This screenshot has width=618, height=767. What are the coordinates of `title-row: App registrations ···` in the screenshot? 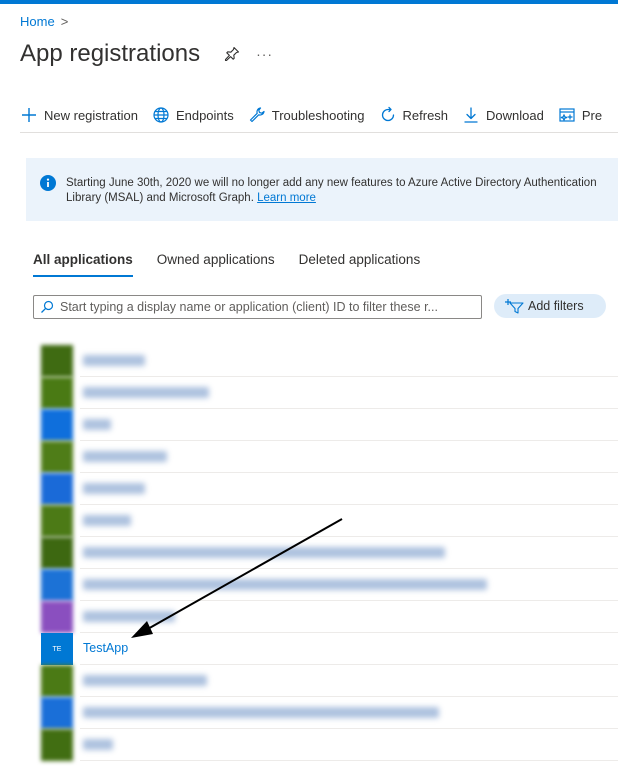 It's located at (146, 54).